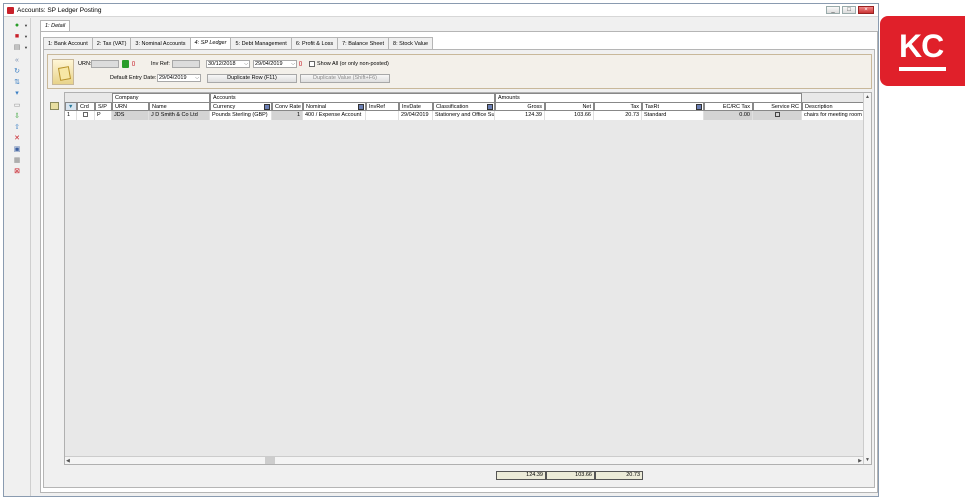  Describe the element at coordinates (17, 94) in the screenshot. I see `filter-icon: ▾` at that location.